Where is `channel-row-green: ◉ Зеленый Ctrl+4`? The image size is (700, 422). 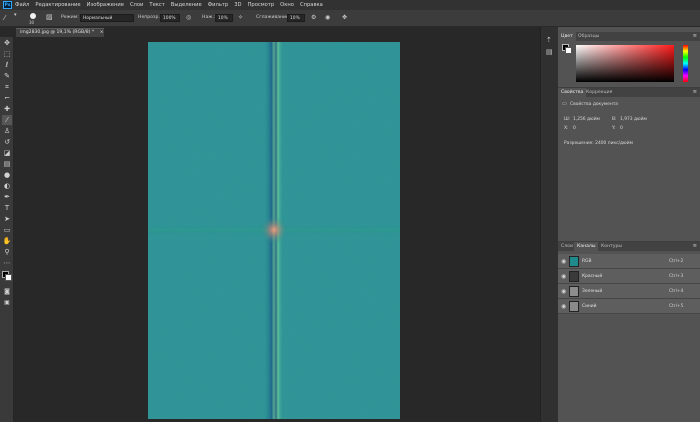
channel-row-green: ◉ Зеленый Ctrl+4 is located at coordinates (629, 291).